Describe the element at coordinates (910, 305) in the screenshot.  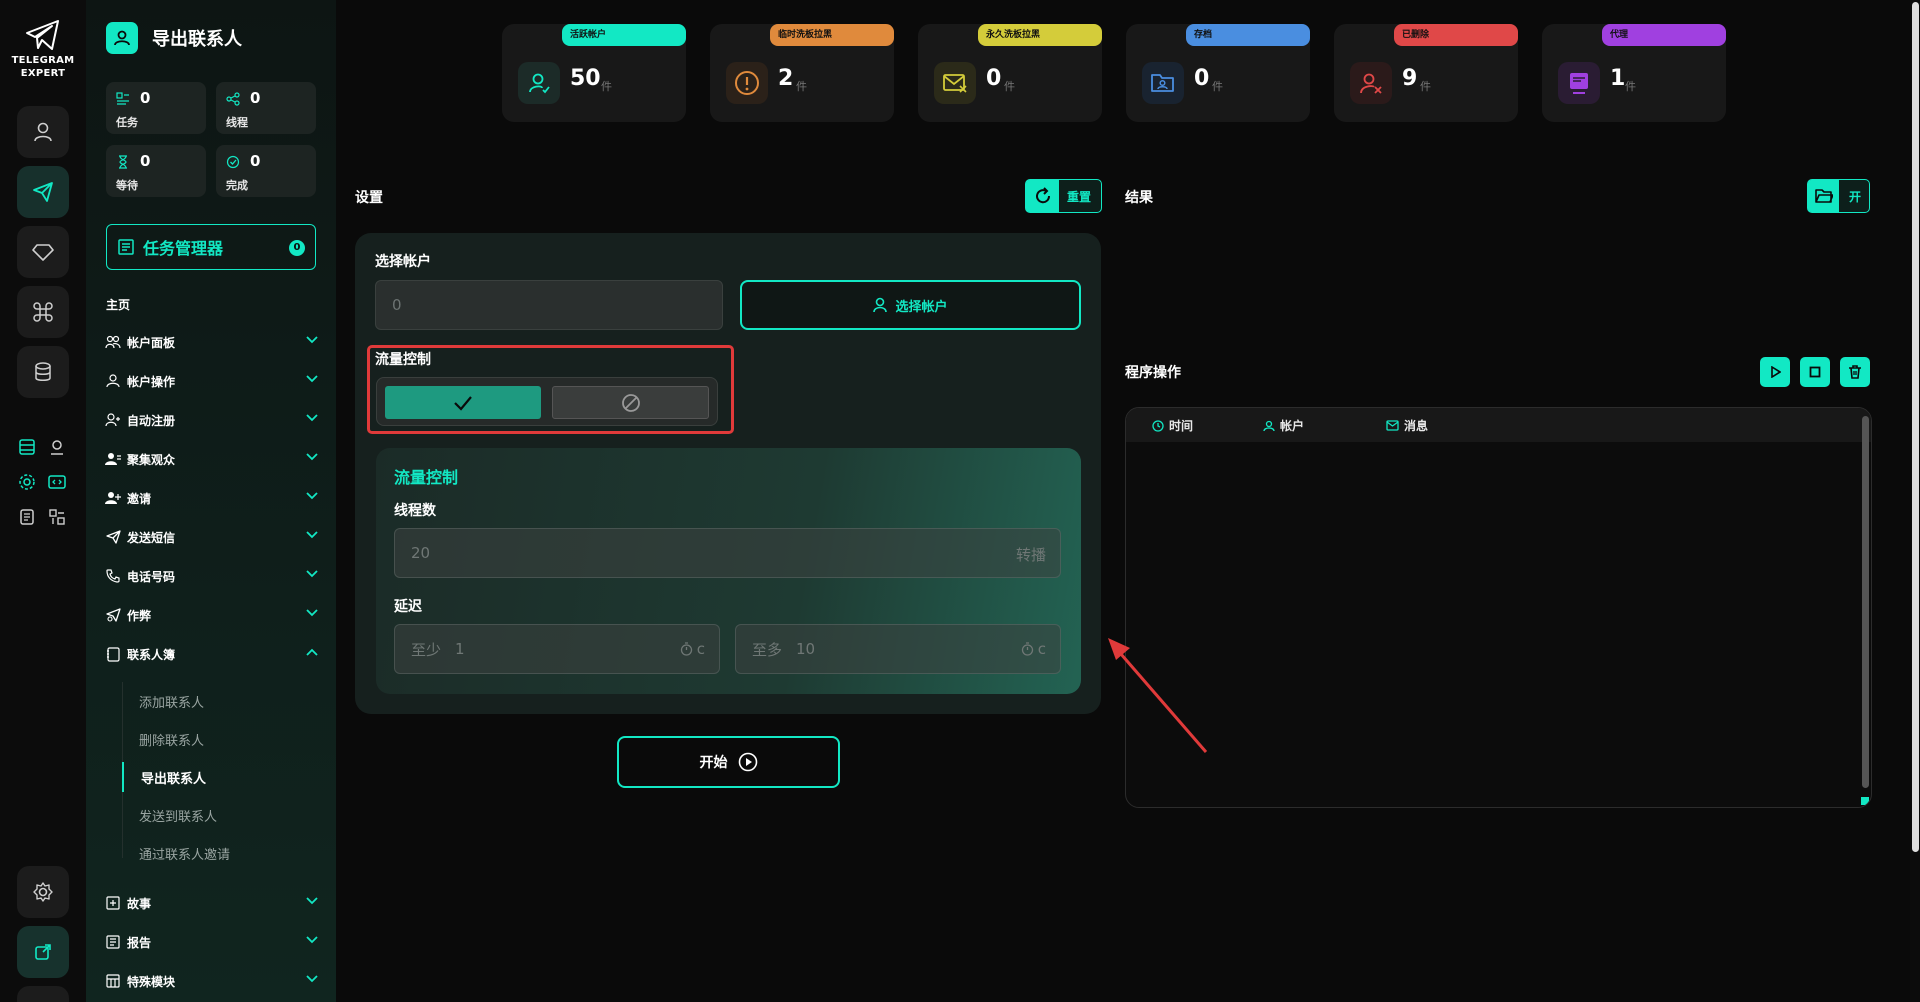
I see `select-account-button: 选择帐户` at that location.